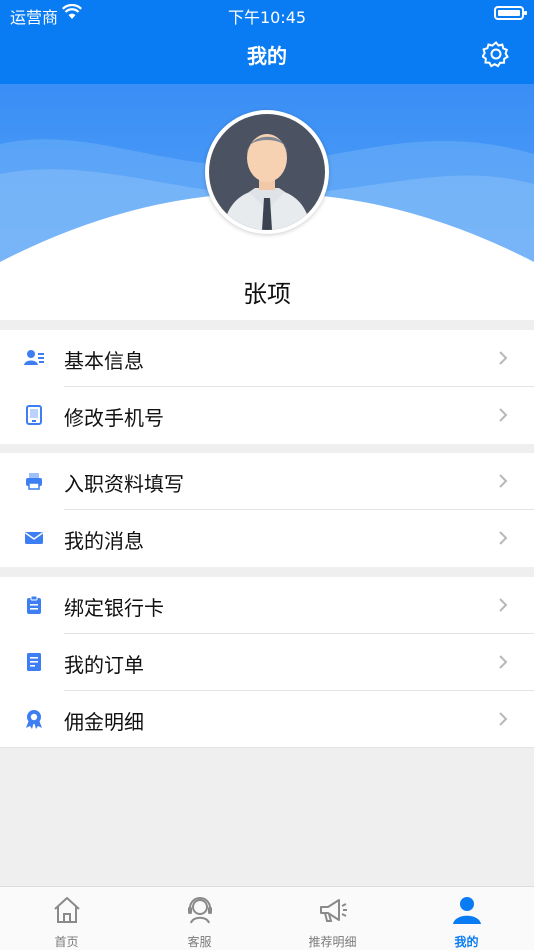 Image resolution: width=534 pixels, height=950 pixels. I want to click on document-icon, so click(34, 662).